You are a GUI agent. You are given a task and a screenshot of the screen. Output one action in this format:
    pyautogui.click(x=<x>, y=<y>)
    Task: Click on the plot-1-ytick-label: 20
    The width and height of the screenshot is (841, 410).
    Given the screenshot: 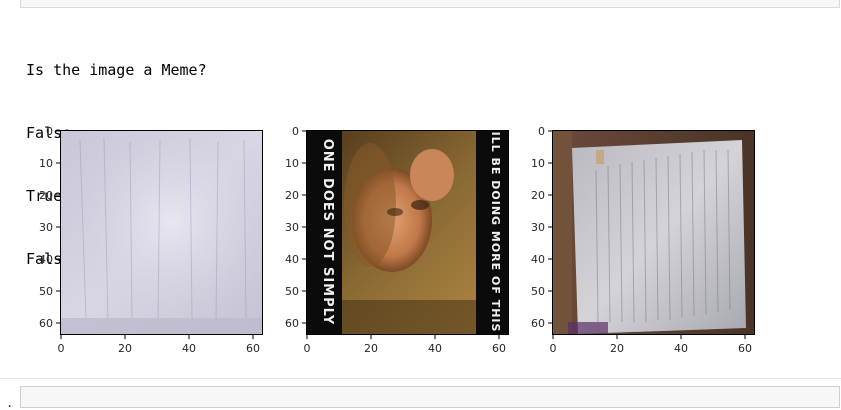 What is the action you would take?
    pyautogui.click(x=46, y=195)
    